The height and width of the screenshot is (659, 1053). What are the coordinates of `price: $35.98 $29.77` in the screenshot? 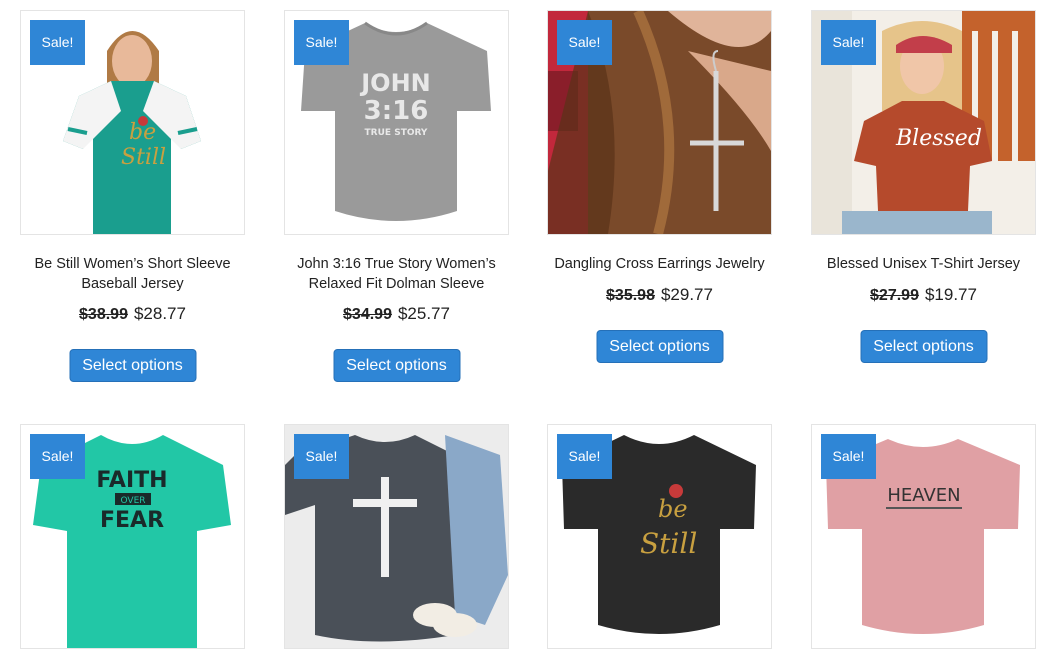 It's located at (659, 295).